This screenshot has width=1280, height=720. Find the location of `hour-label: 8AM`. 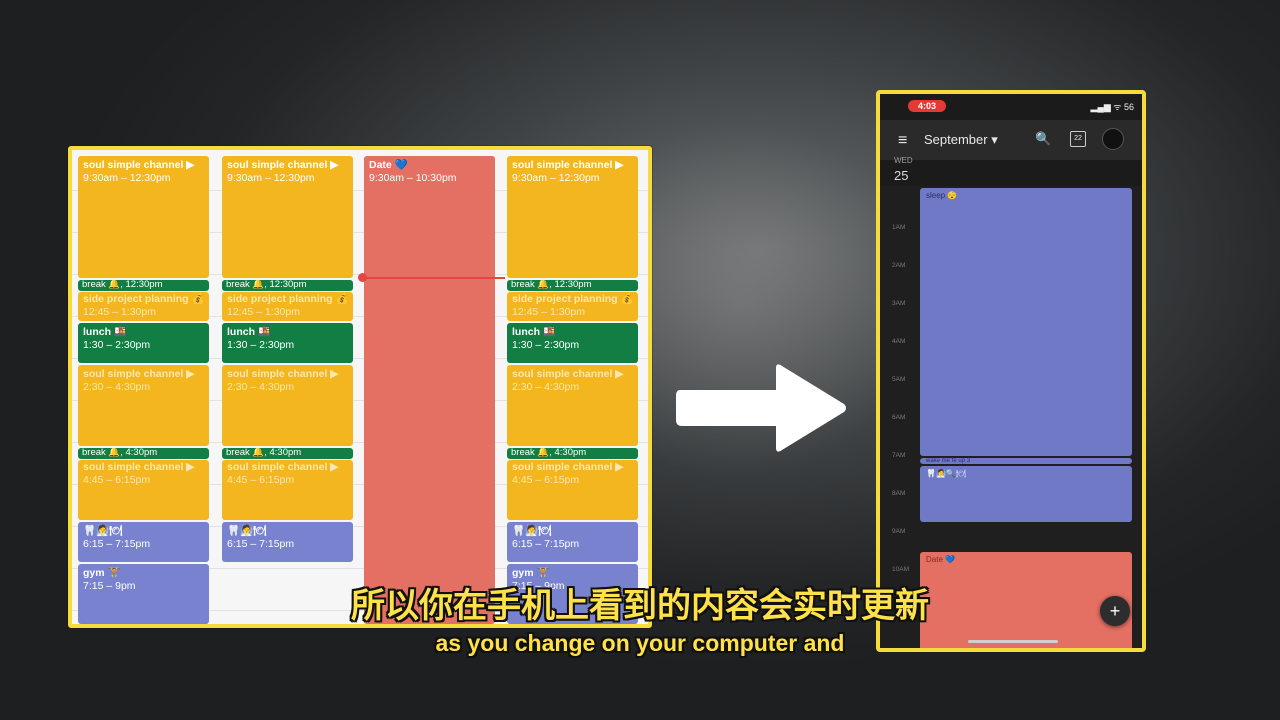

hour-label: 8AM is located at coordinates (899, 493).